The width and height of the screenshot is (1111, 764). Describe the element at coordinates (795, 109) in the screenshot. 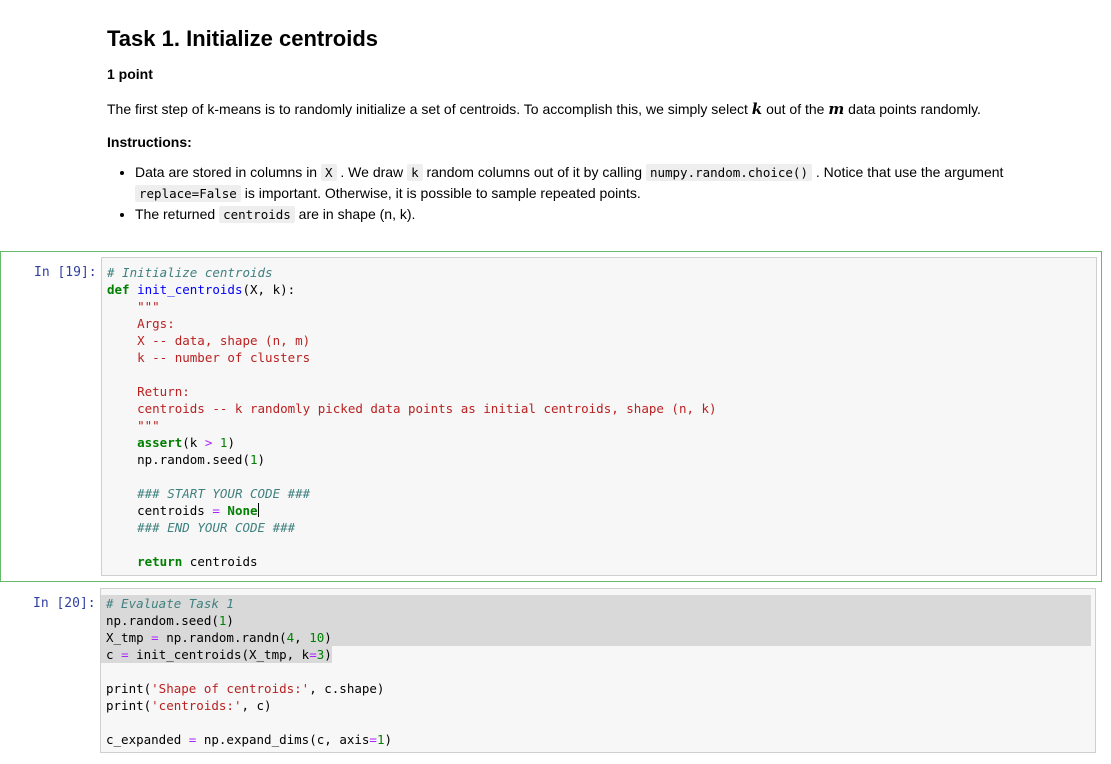

I see `intro-text-b: out of the` at that location.